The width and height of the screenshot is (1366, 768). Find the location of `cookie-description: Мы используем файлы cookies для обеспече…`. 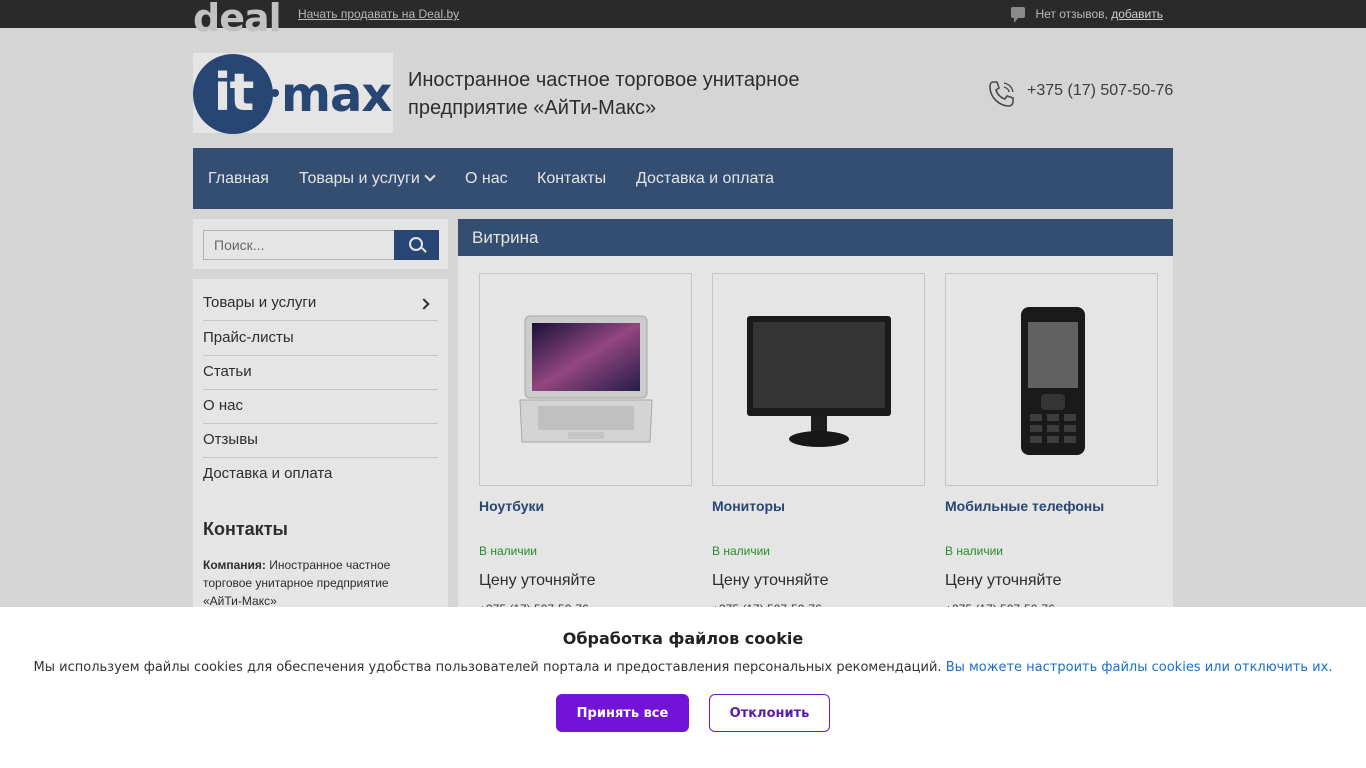

cookie-description: Мы используем файлы cookies для обеспече… is located at coordinates (683, 667).